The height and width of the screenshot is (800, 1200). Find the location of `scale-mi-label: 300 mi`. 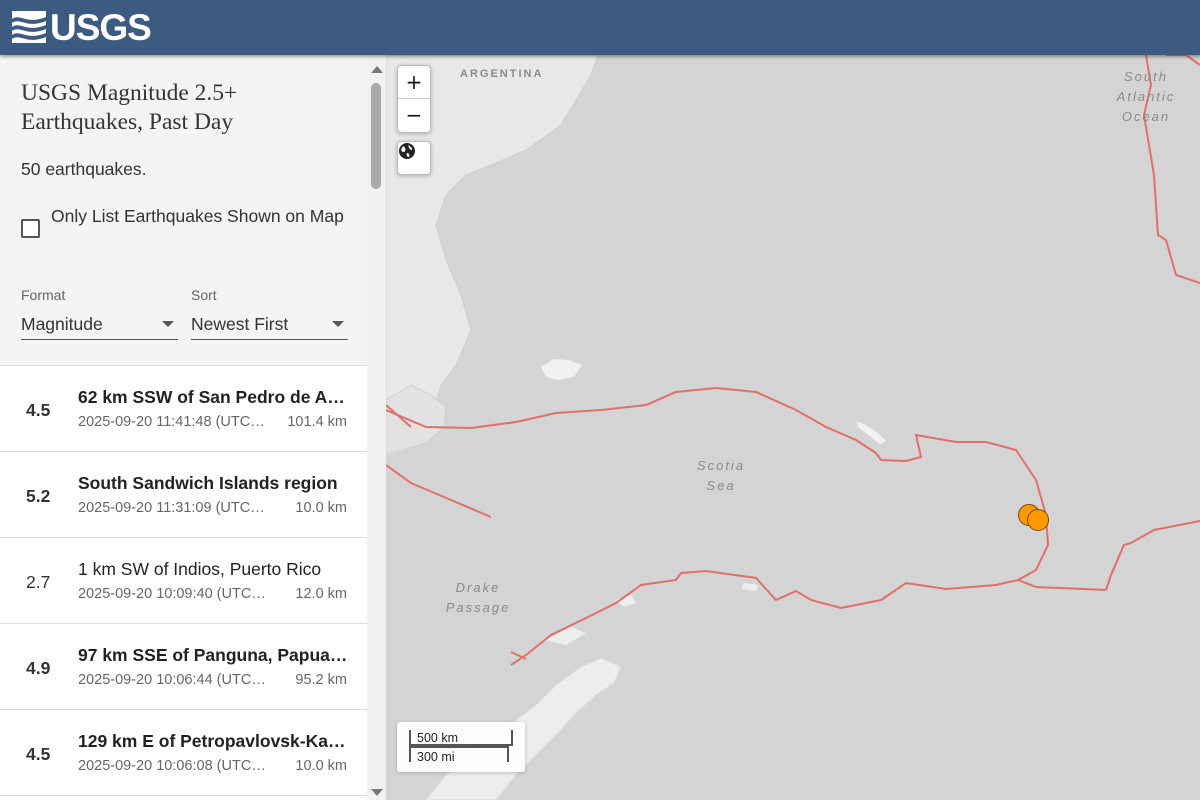

scale-mi-label: 300 mi is located at coordinates (436, 757).